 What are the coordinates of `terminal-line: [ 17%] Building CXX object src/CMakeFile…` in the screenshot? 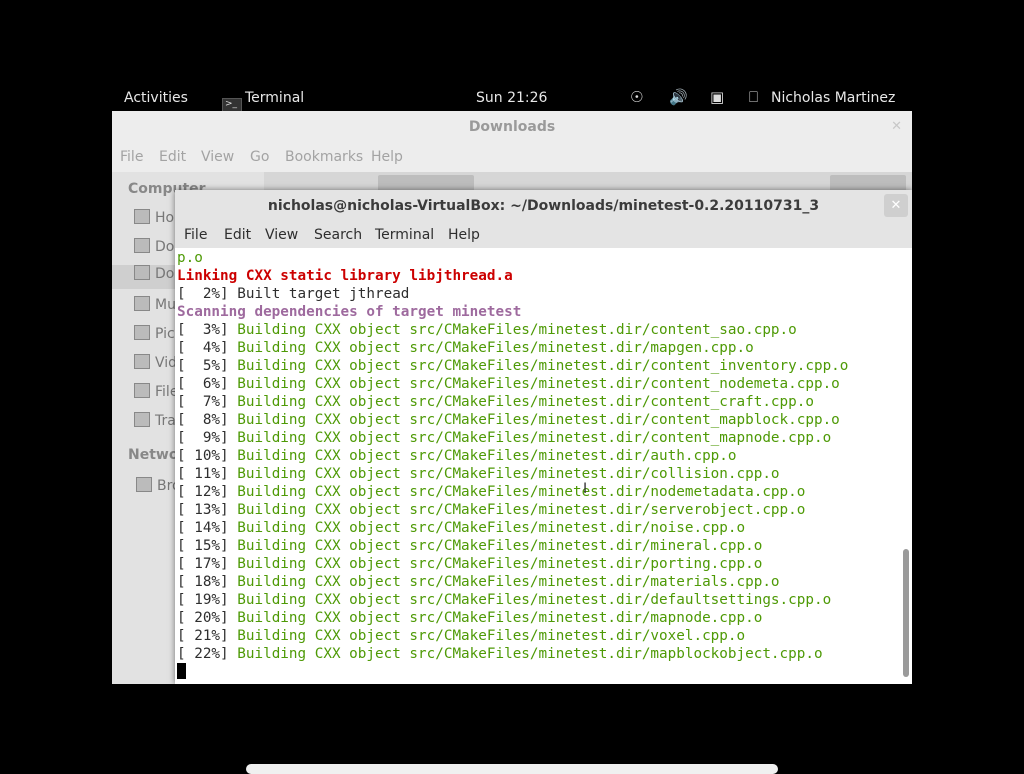 It's located at (538, 564).